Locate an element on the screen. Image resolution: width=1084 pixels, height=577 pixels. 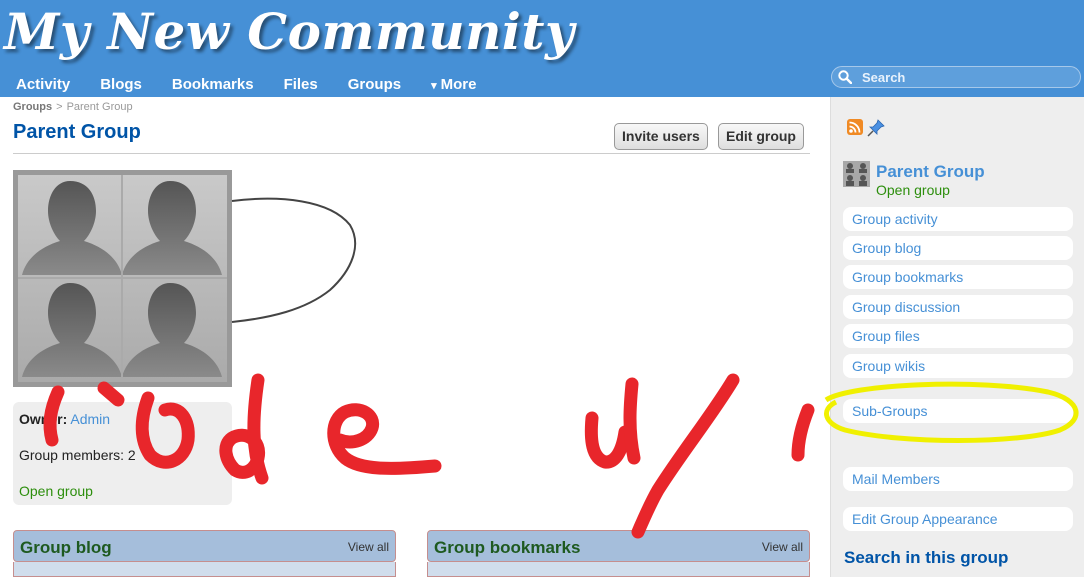
breadcrumb: Groups > Parent Group is located at coordinates (73, 107).